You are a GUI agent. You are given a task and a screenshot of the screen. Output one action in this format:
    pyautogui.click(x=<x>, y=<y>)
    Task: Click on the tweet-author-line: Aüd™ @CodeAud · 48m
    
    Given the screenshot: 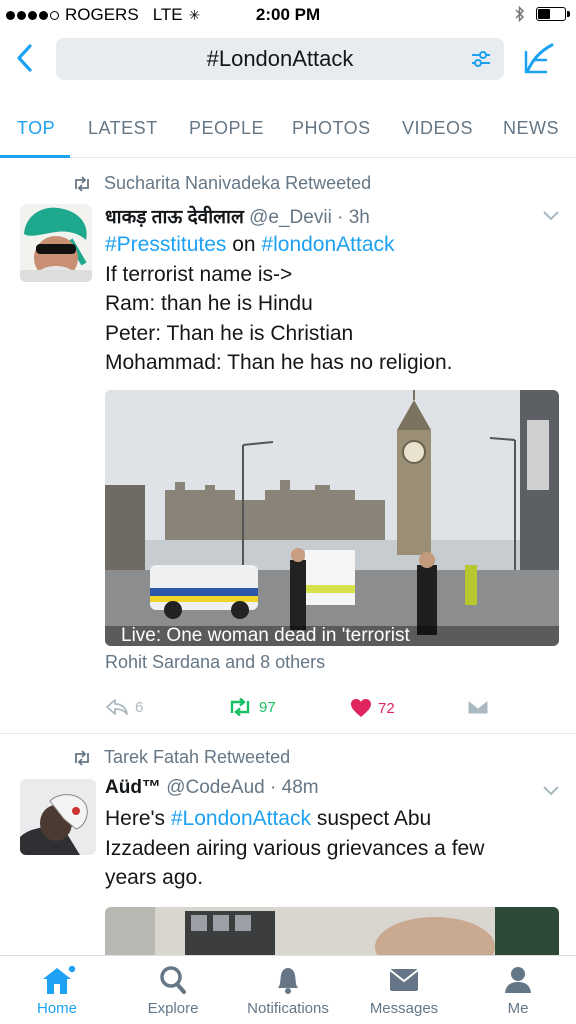 What is the action you would take?
    pyautogui.click(x=212, y=787)
    